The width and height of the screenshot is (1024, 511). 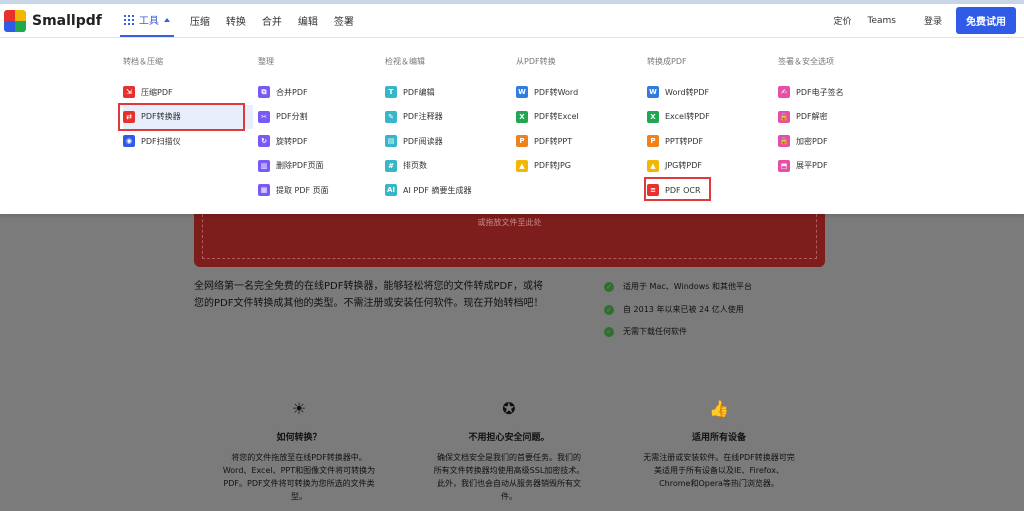 I want to click on tools-menu-button: 工具, so click(x=146, y=20).